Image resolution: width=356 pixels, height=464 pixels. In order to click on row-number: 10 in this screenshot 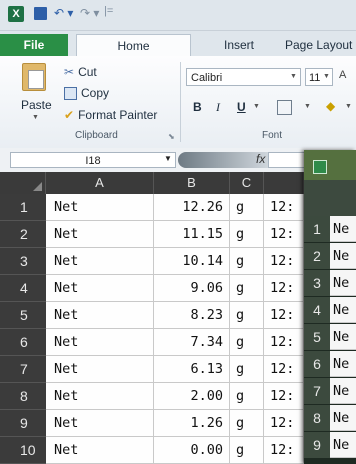, I will do `click(23, 450)`.